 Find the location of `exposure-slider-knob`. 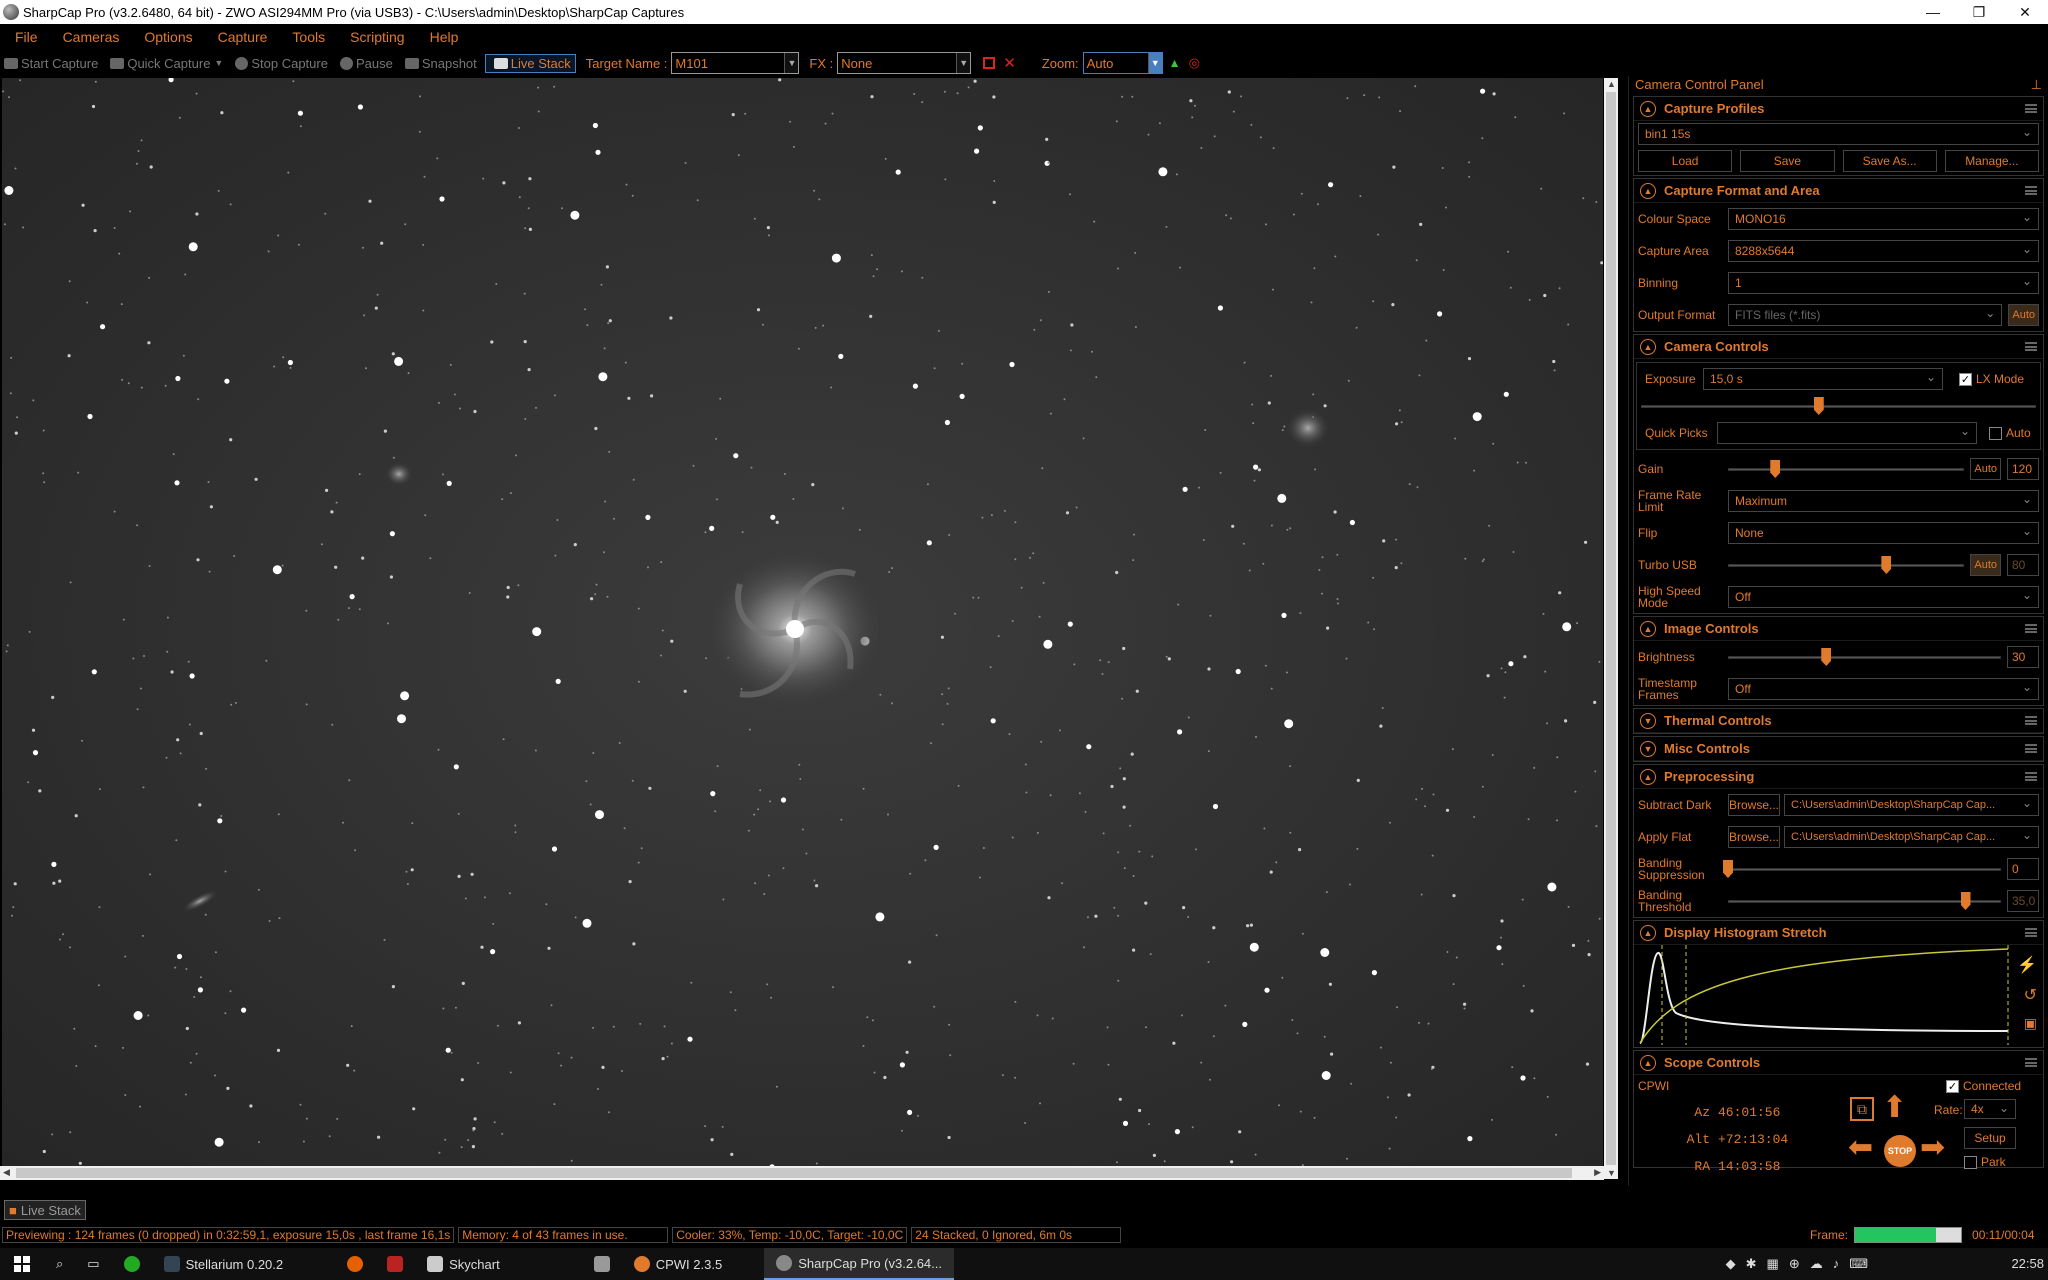

exposure-slider-knob is located at coordinates (1818, 406).